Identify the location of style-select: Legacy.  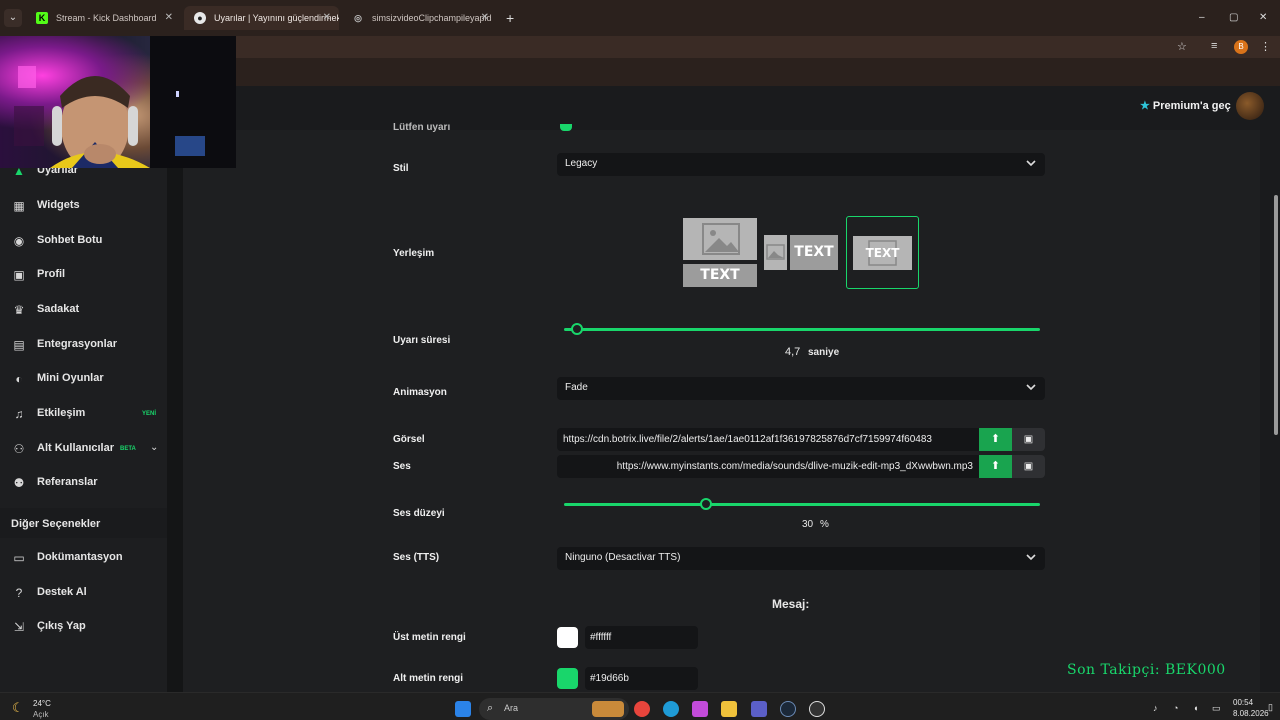
(801, 164).